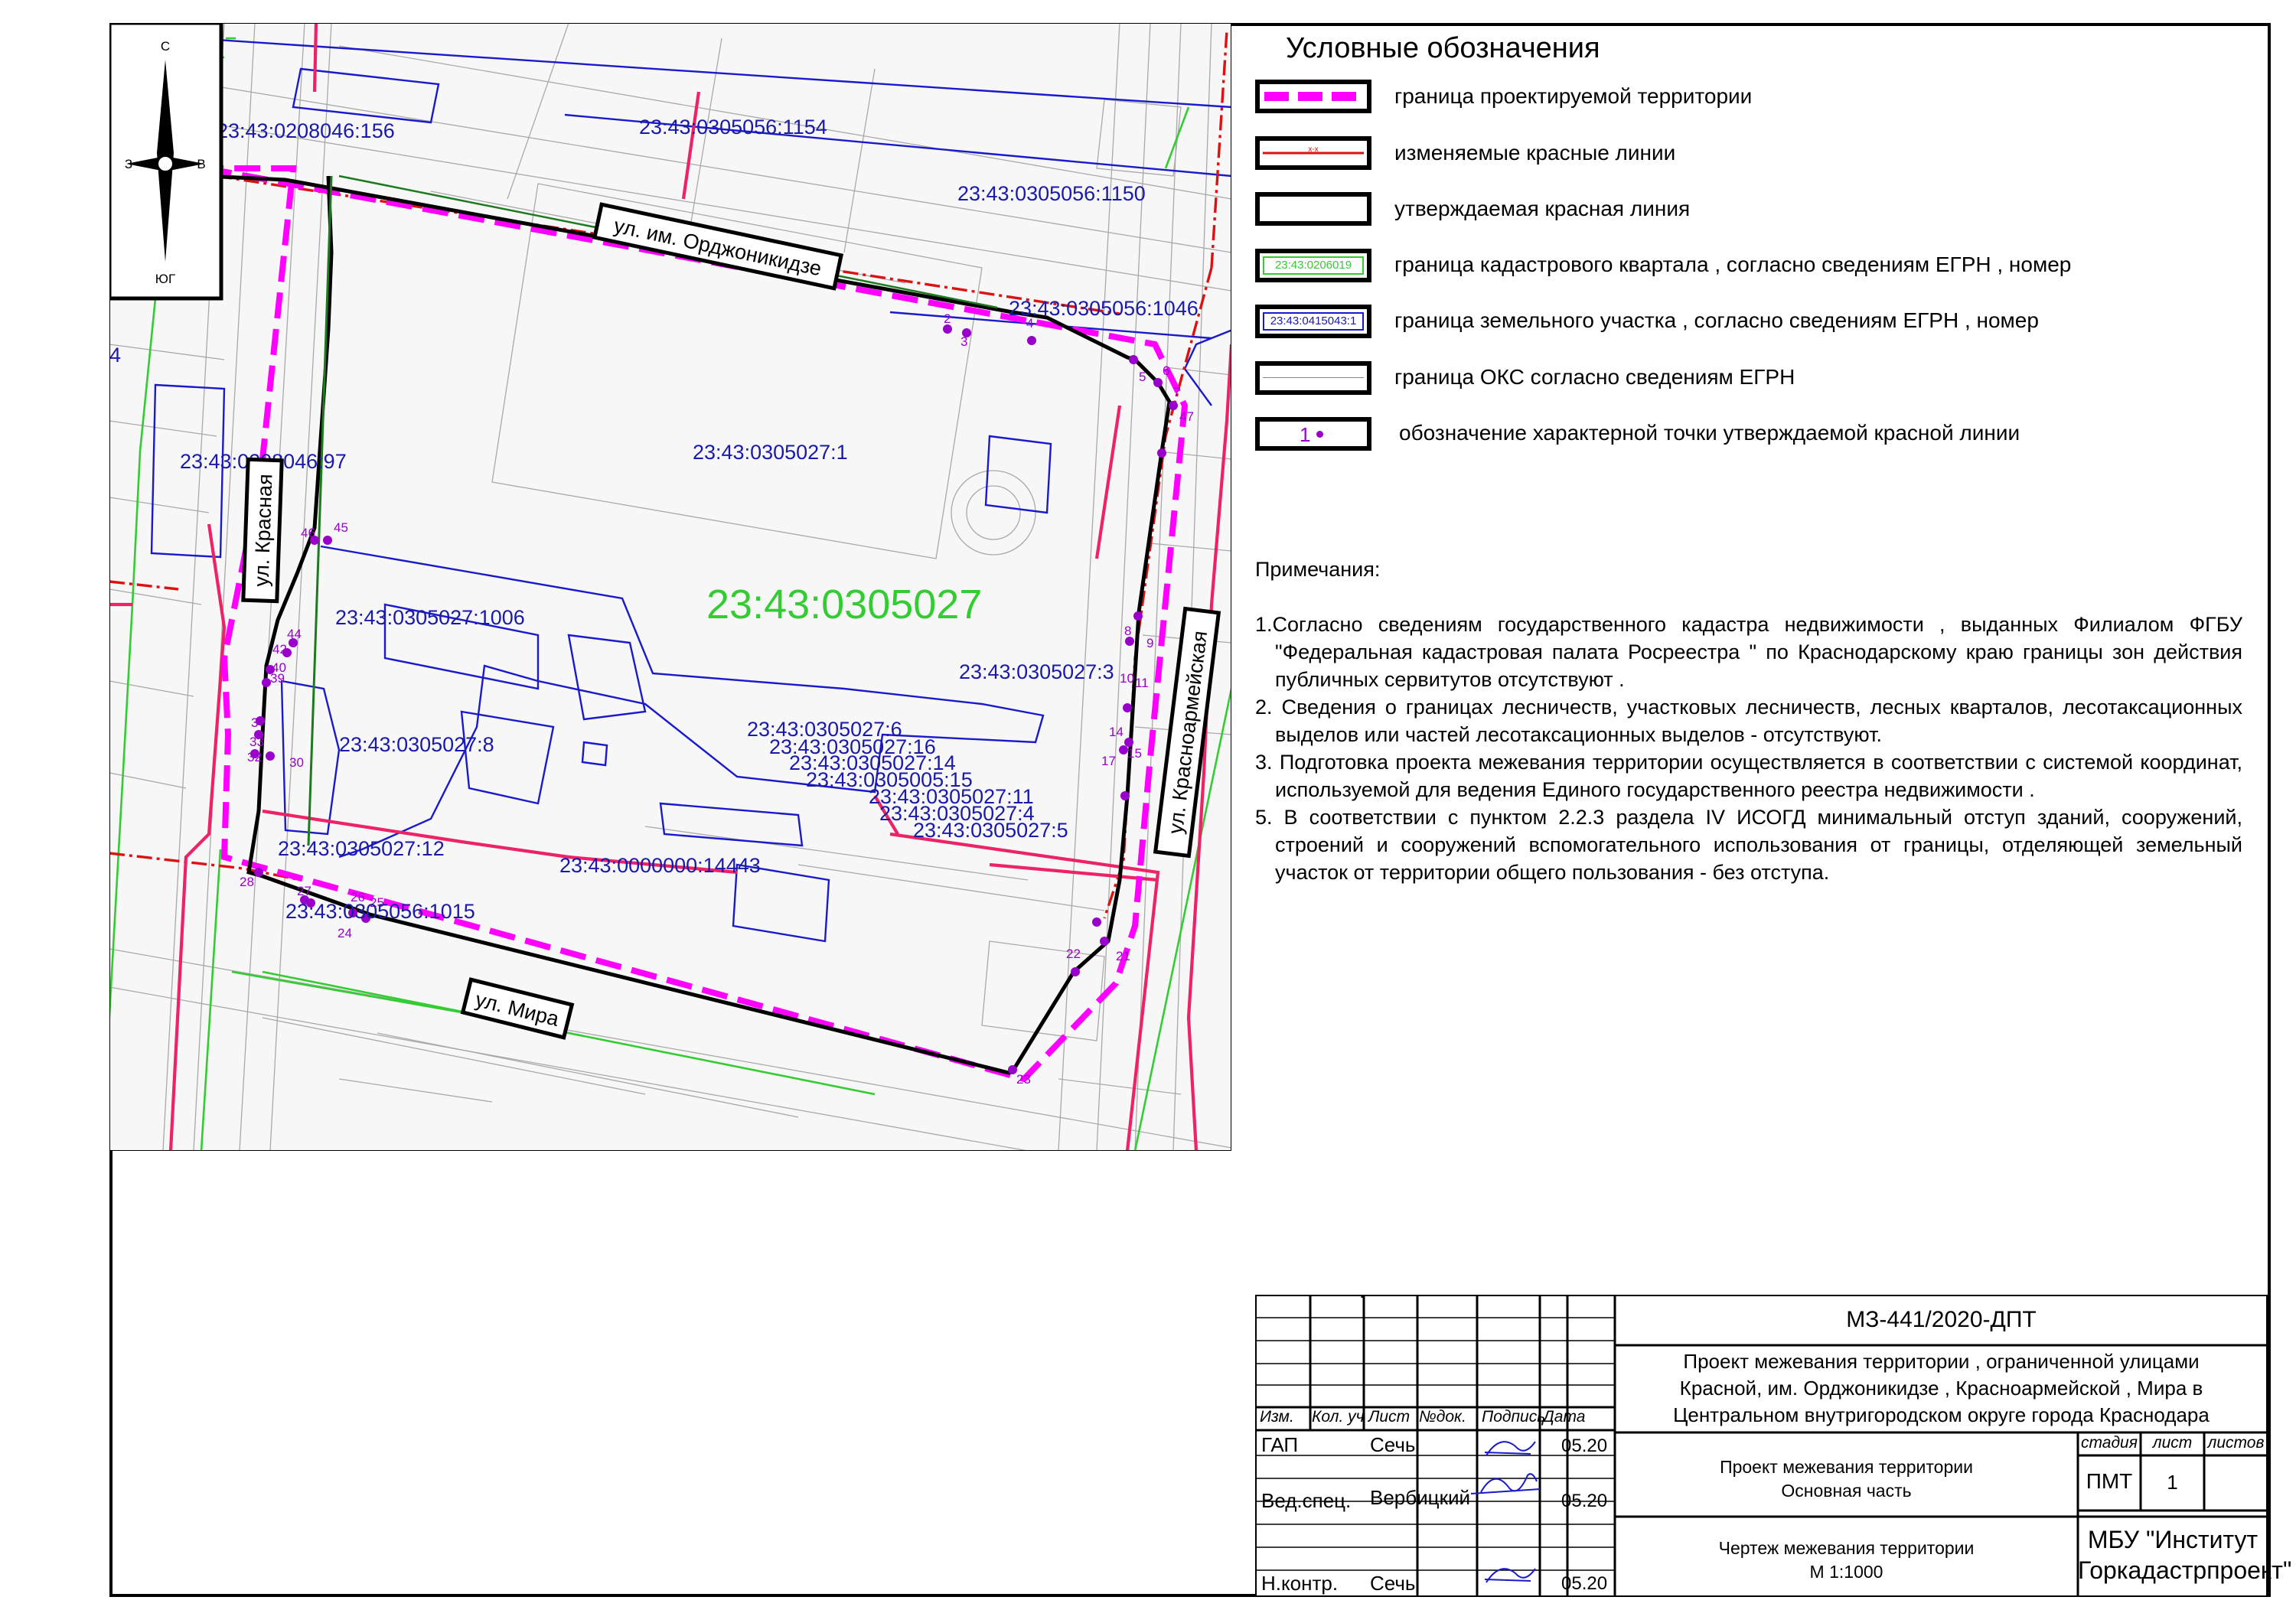 The width and height of the screenshot is (2296, 1623). Describe the element at coordinates (296, 763) in the screenshot. I see `point-label-30: 30` at that location.